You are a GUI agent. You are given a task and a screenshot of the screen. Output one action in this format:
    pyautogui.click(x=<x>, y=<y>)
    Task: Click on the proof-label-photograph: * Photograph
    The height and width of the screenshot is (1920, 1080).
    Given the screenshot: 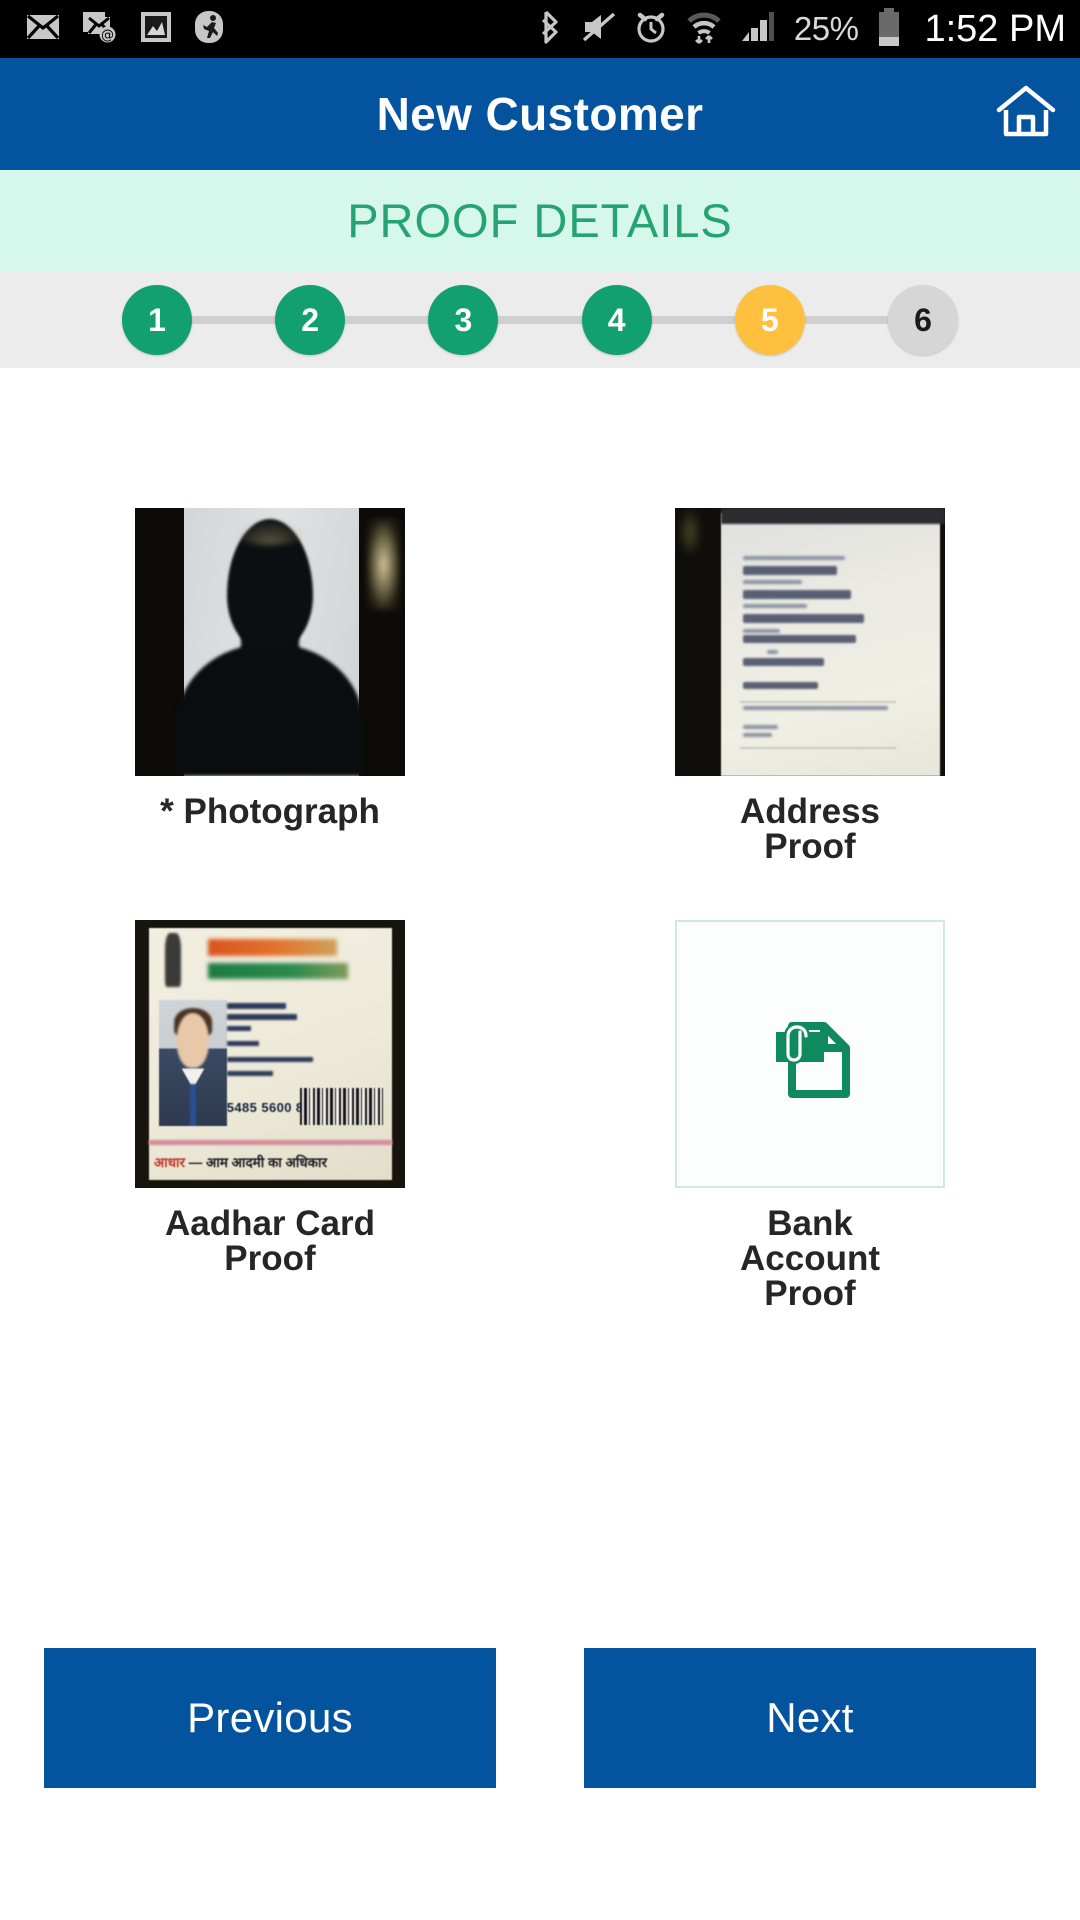 What is the action you would take?
    pyautogui.click(x=270, y=811)
    